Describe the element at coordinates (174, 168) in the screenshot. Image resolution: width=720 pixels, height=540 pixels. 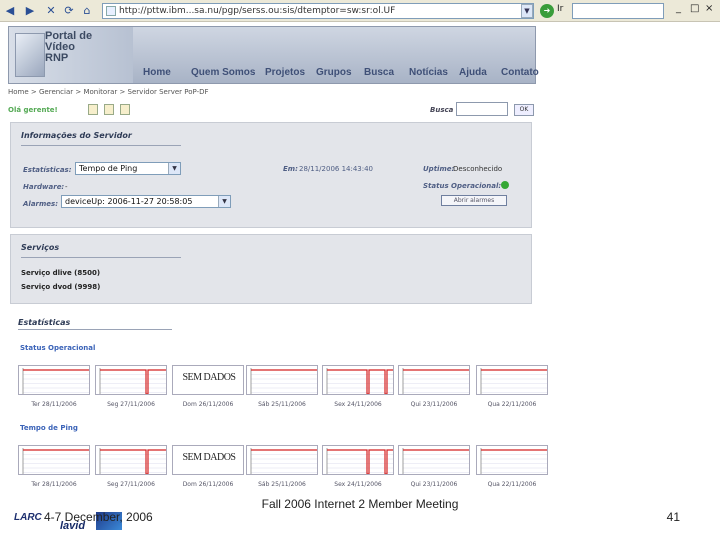
I see `chevron-down-icon: ▼` at that location.